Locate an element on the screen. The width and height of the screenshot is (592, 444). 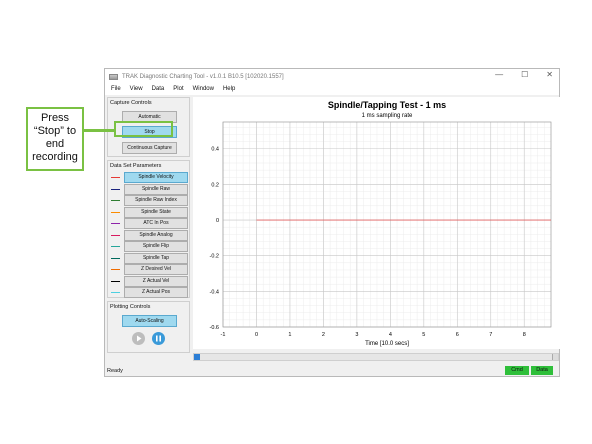
parameter-row: Spindle Flip is located at coordinates (149, 246).